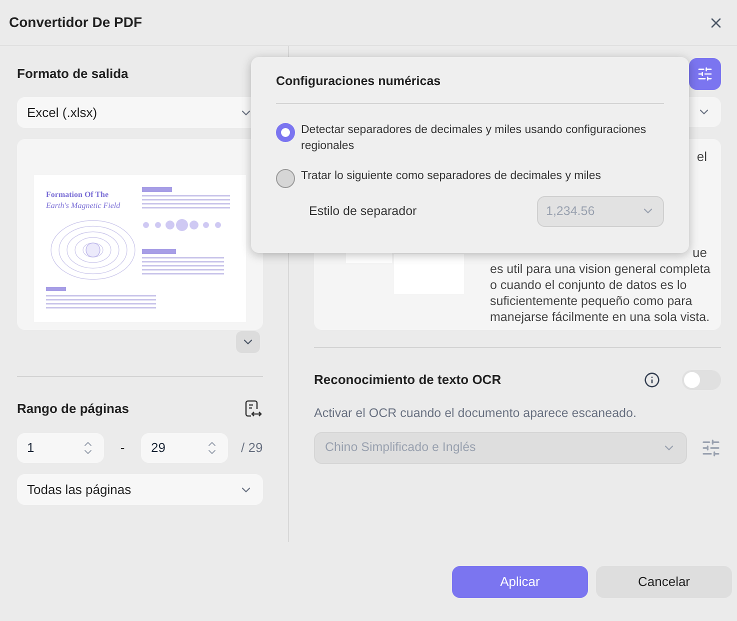 Image resolution: width=737 pixels, height=621 pixels. What do you see at coordinates (451, 176) in the screenshot?
I see `radio-label: Tratar lo siguiente como separadores de decimales y miles` at bounding box center [451, 176].